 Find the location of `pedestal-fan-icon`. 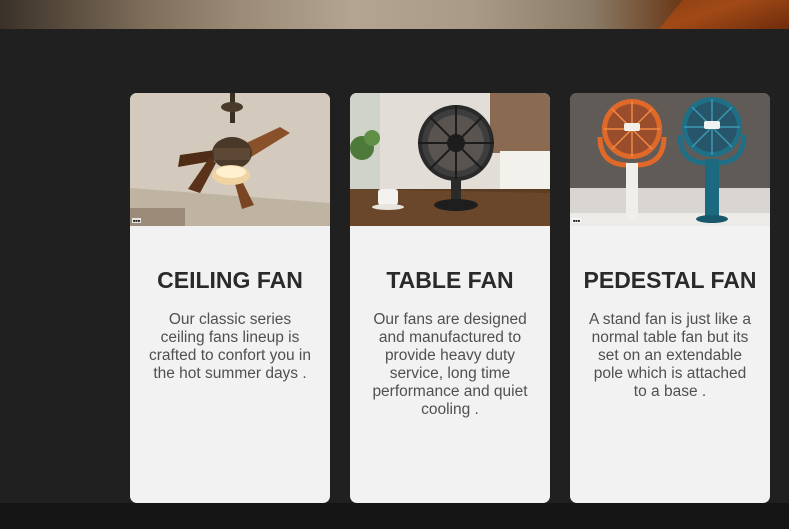

pedestal-fan-icon is located at coordinates (670, 159).